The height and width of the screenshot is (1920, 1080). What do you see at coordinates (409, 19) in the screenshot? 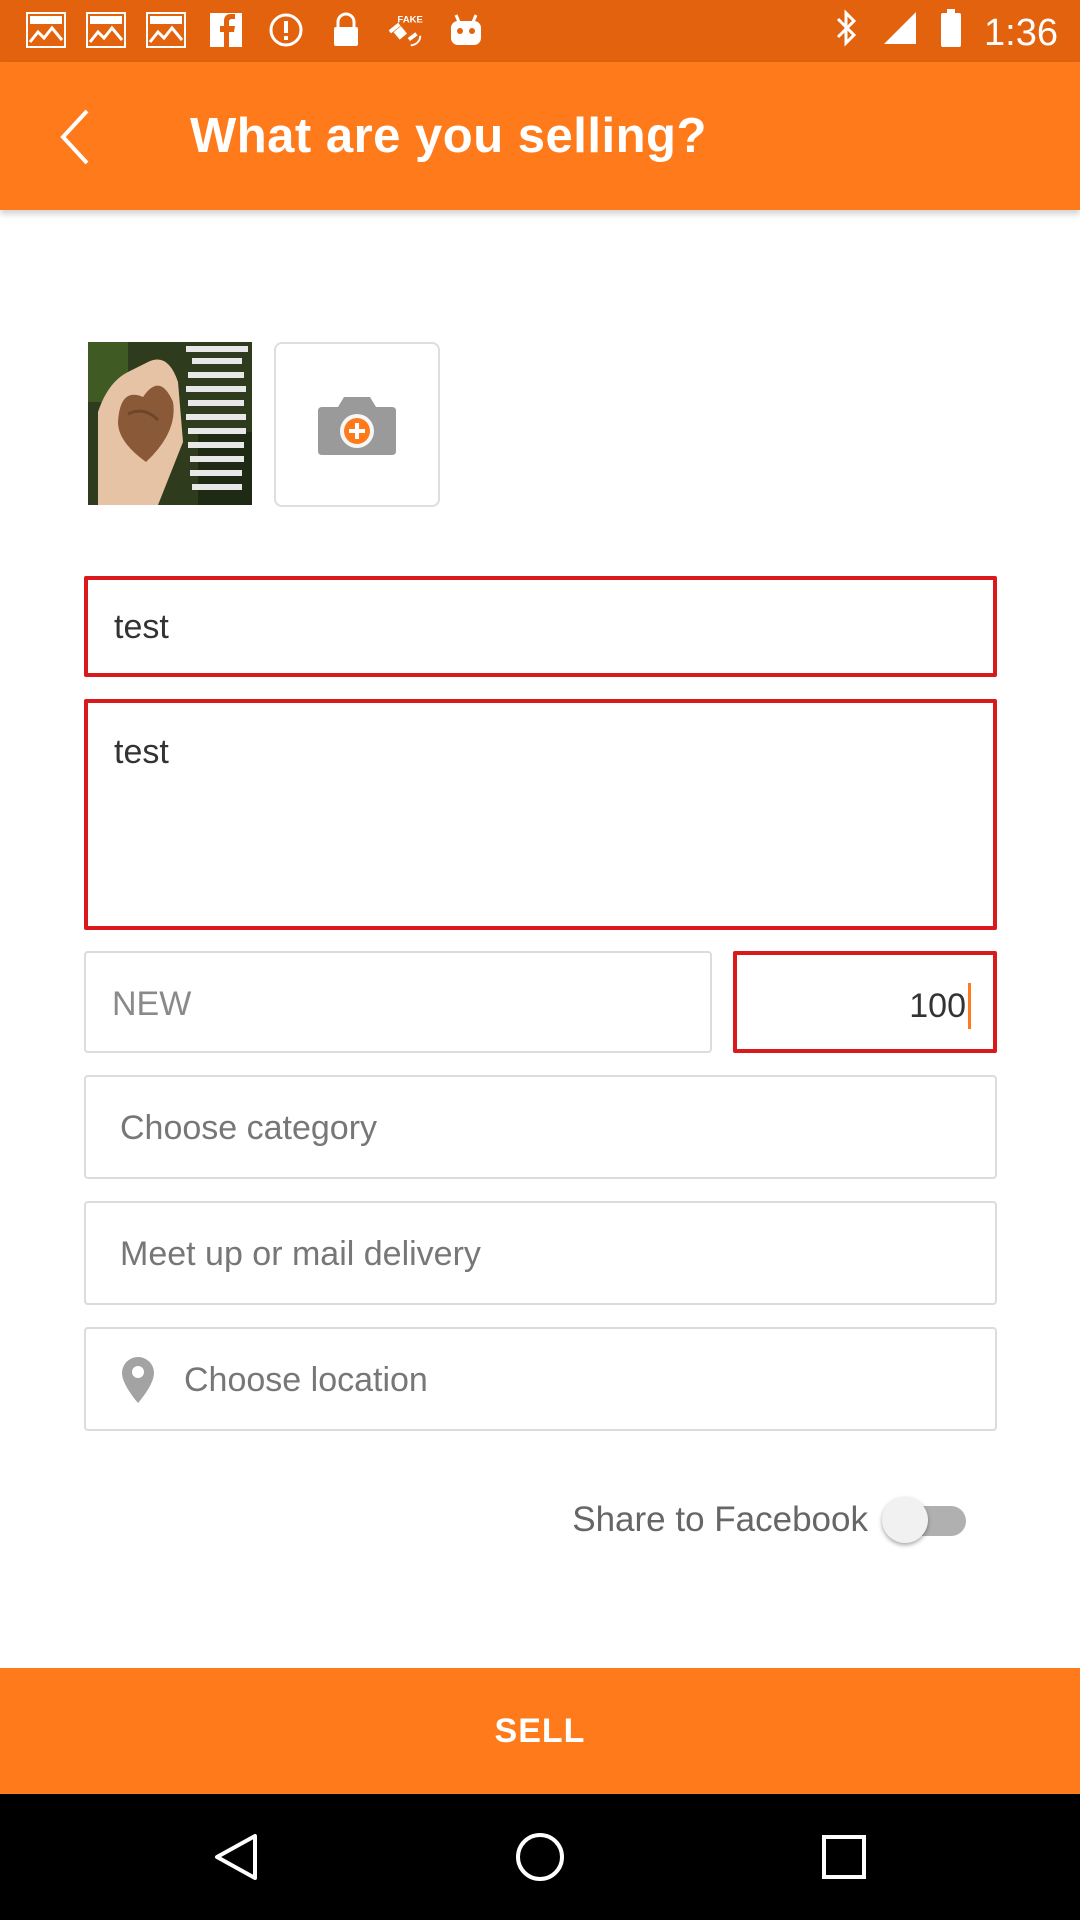
I see `svg-text: FAKE` at bounding box center [409, 19].